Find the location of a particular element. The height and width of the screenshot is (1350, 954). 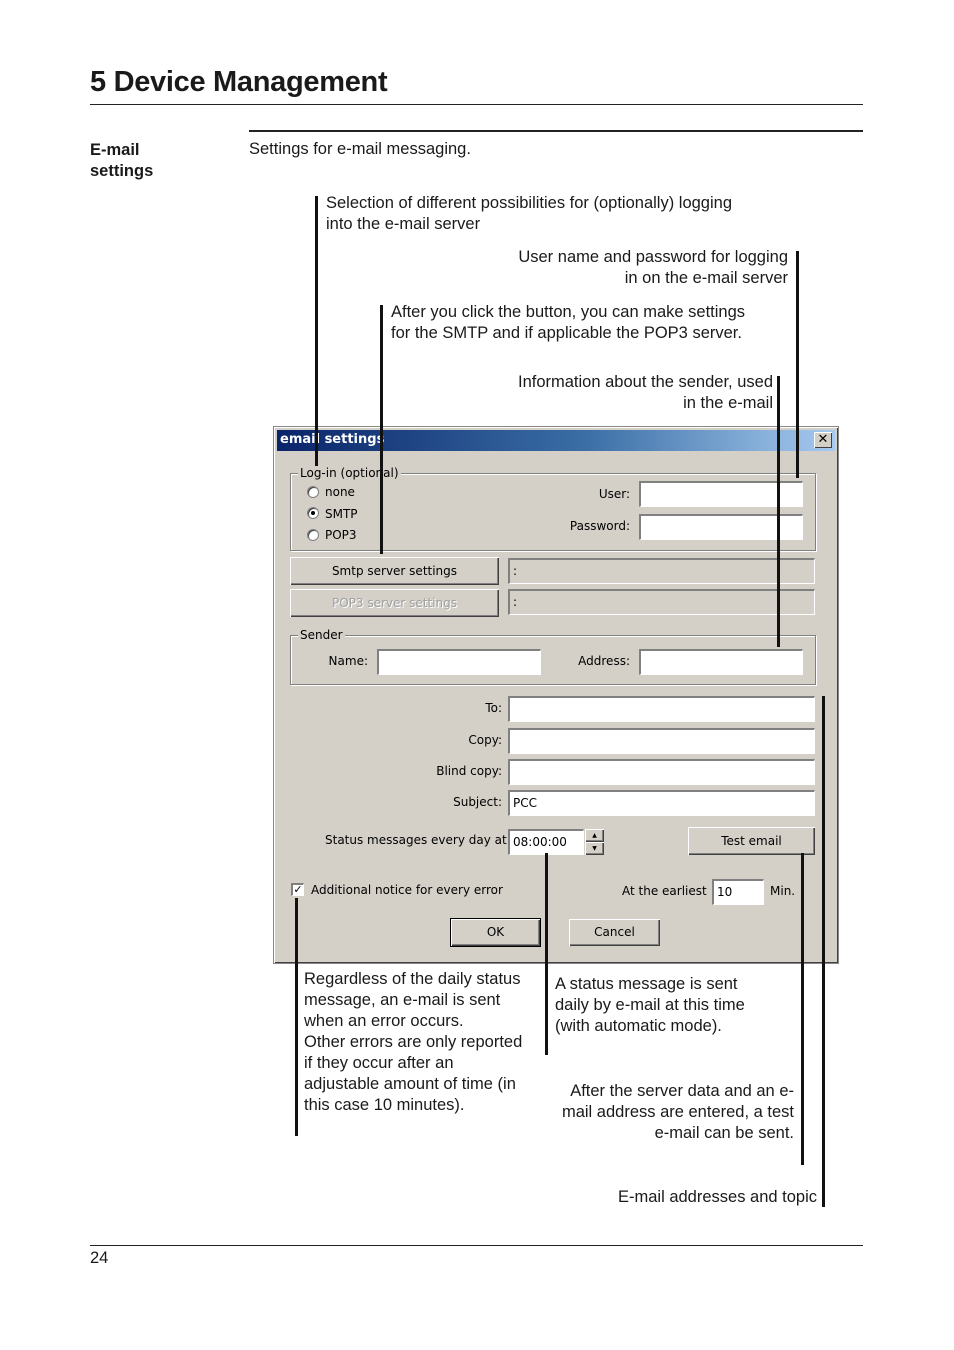

callout-line: this case 10 minutes). is located at coordinates (384, 1105).